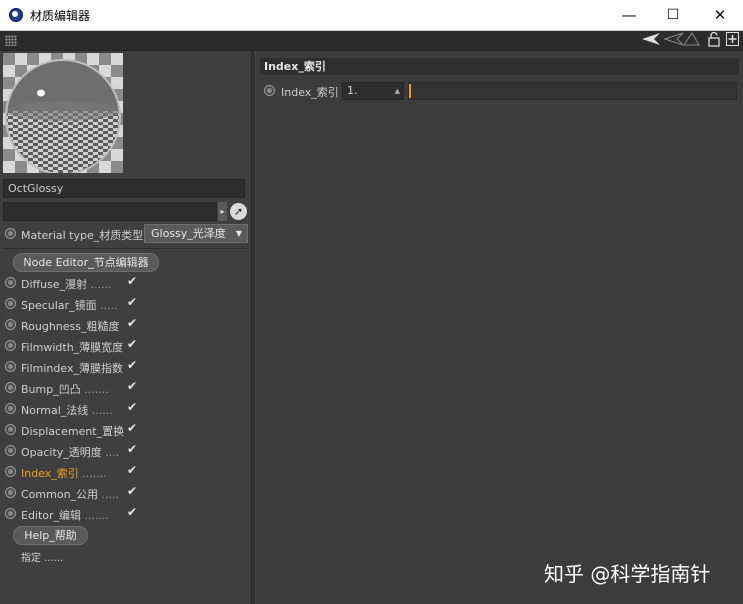 The width and height of the screenshot is (743, 604). I want to click on material-type-label: Material type_材质类型, so click(82, 235).